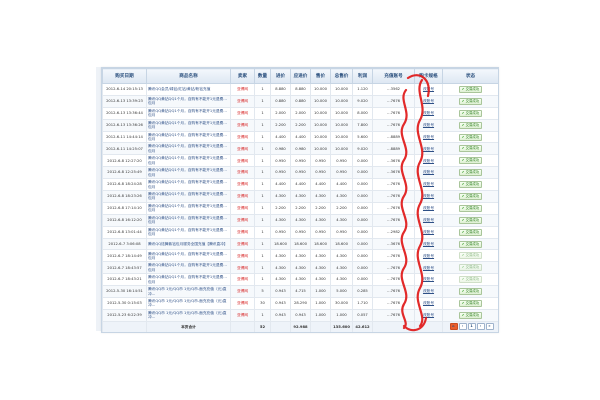 The image size is (600, 400). I want to click on product-name-cell: 腾讯QQ炫舞紫钻包月服务全国充值【腾讯直冲】, so click(188, 244).